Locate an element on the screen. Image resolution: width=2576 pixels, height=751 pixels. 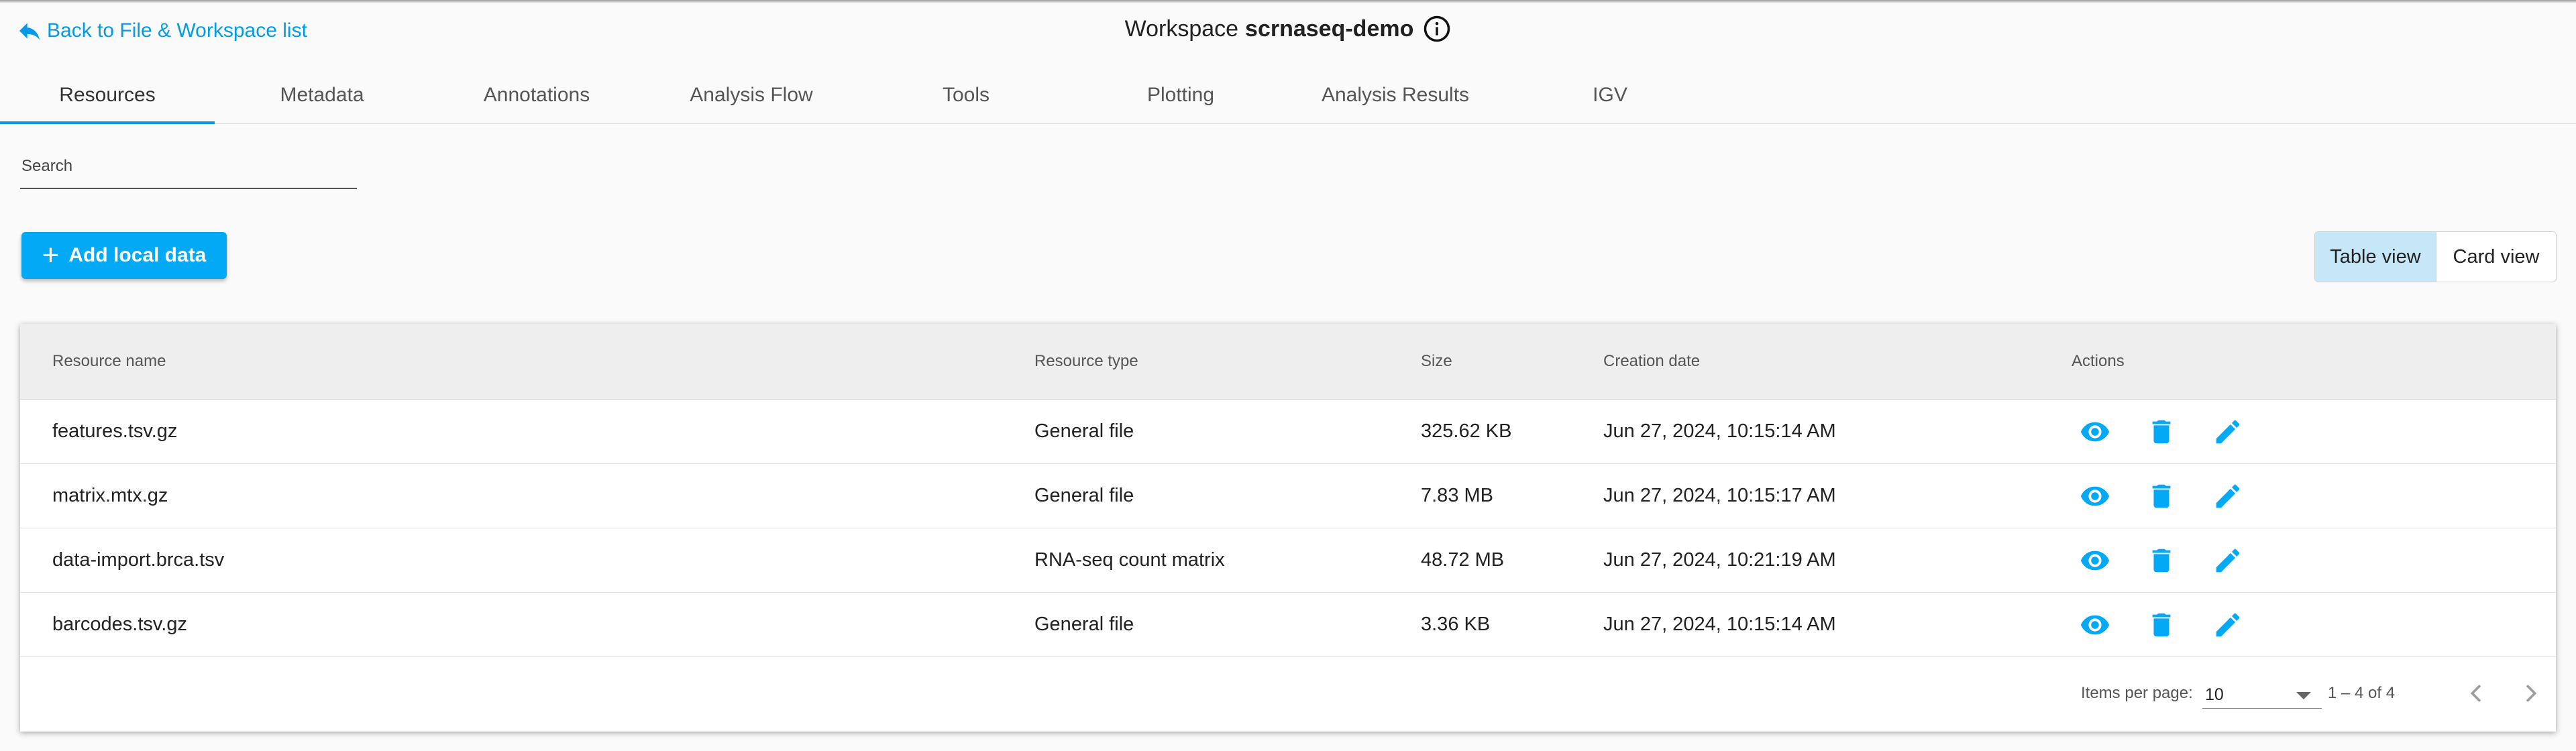
resource-name-cell: matrix.mtx.gz is located at coordinates (110, 495).